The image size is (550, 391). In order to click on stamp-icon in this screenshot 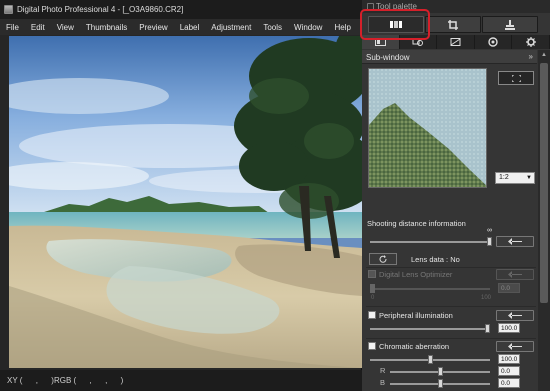, I will do `click(510, 24)`.